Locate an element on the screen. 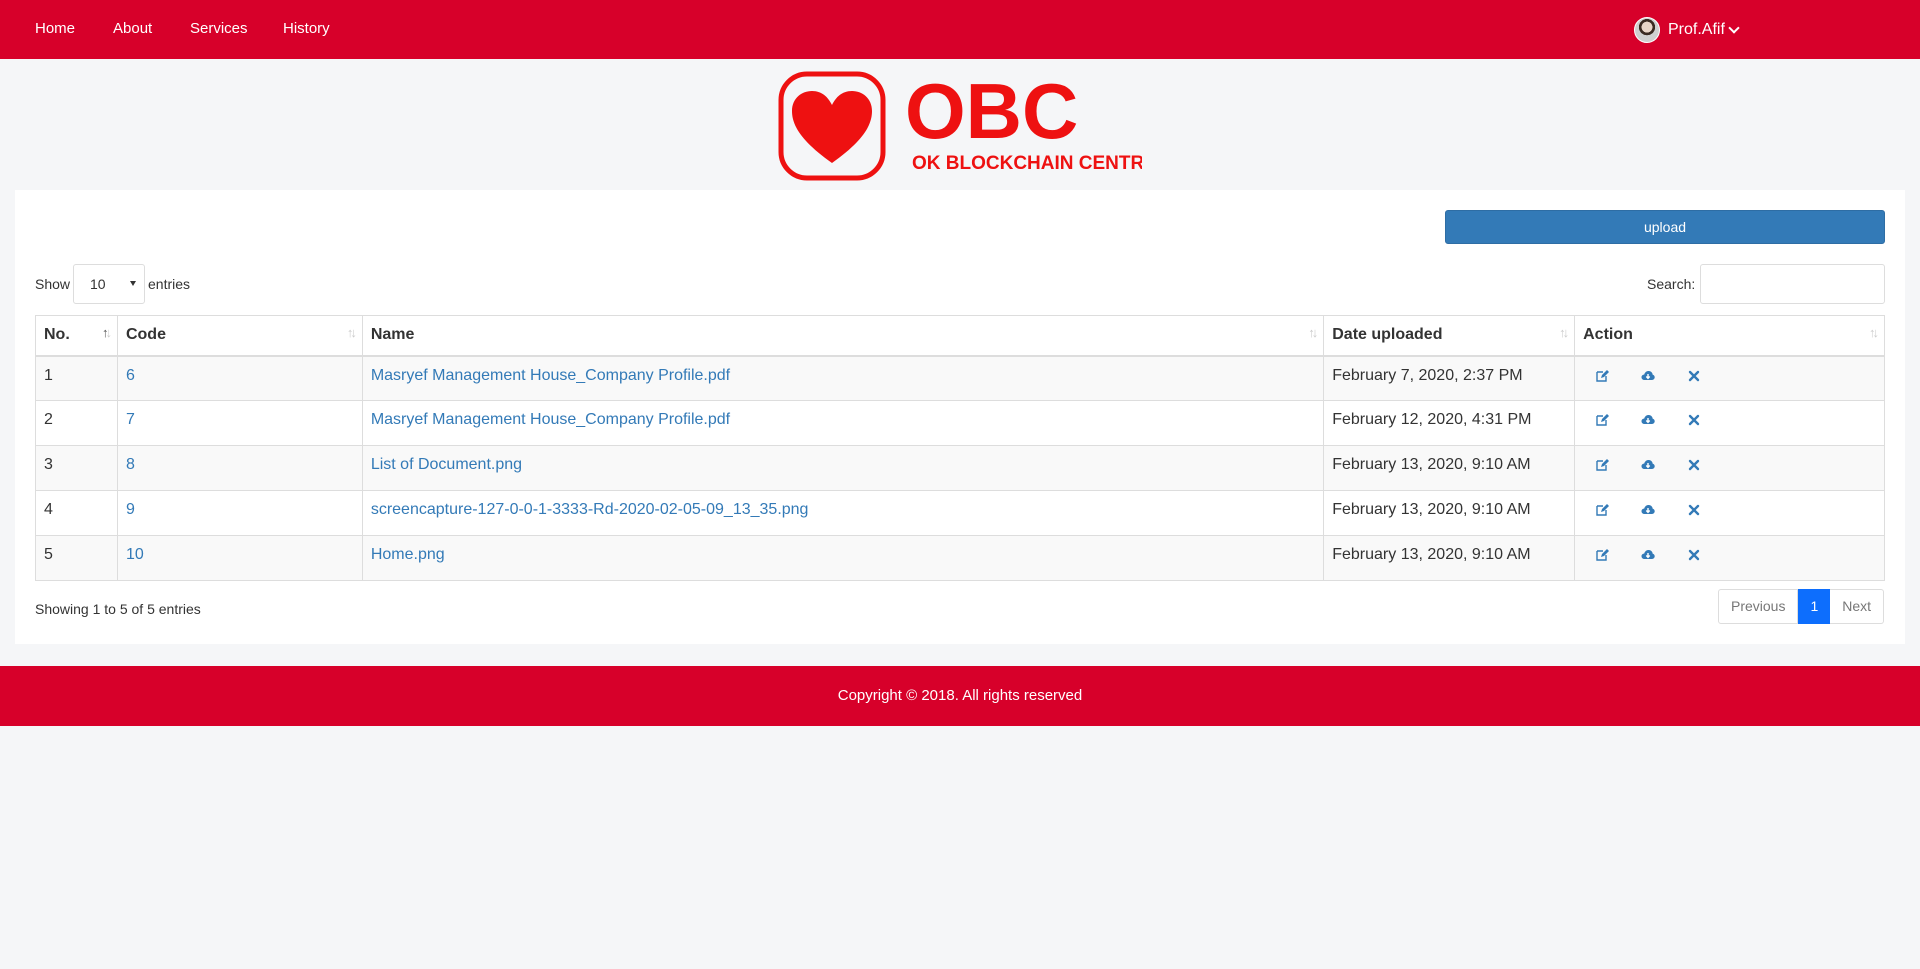  code-link-cell: 7 is located at coordinates (239, 423).